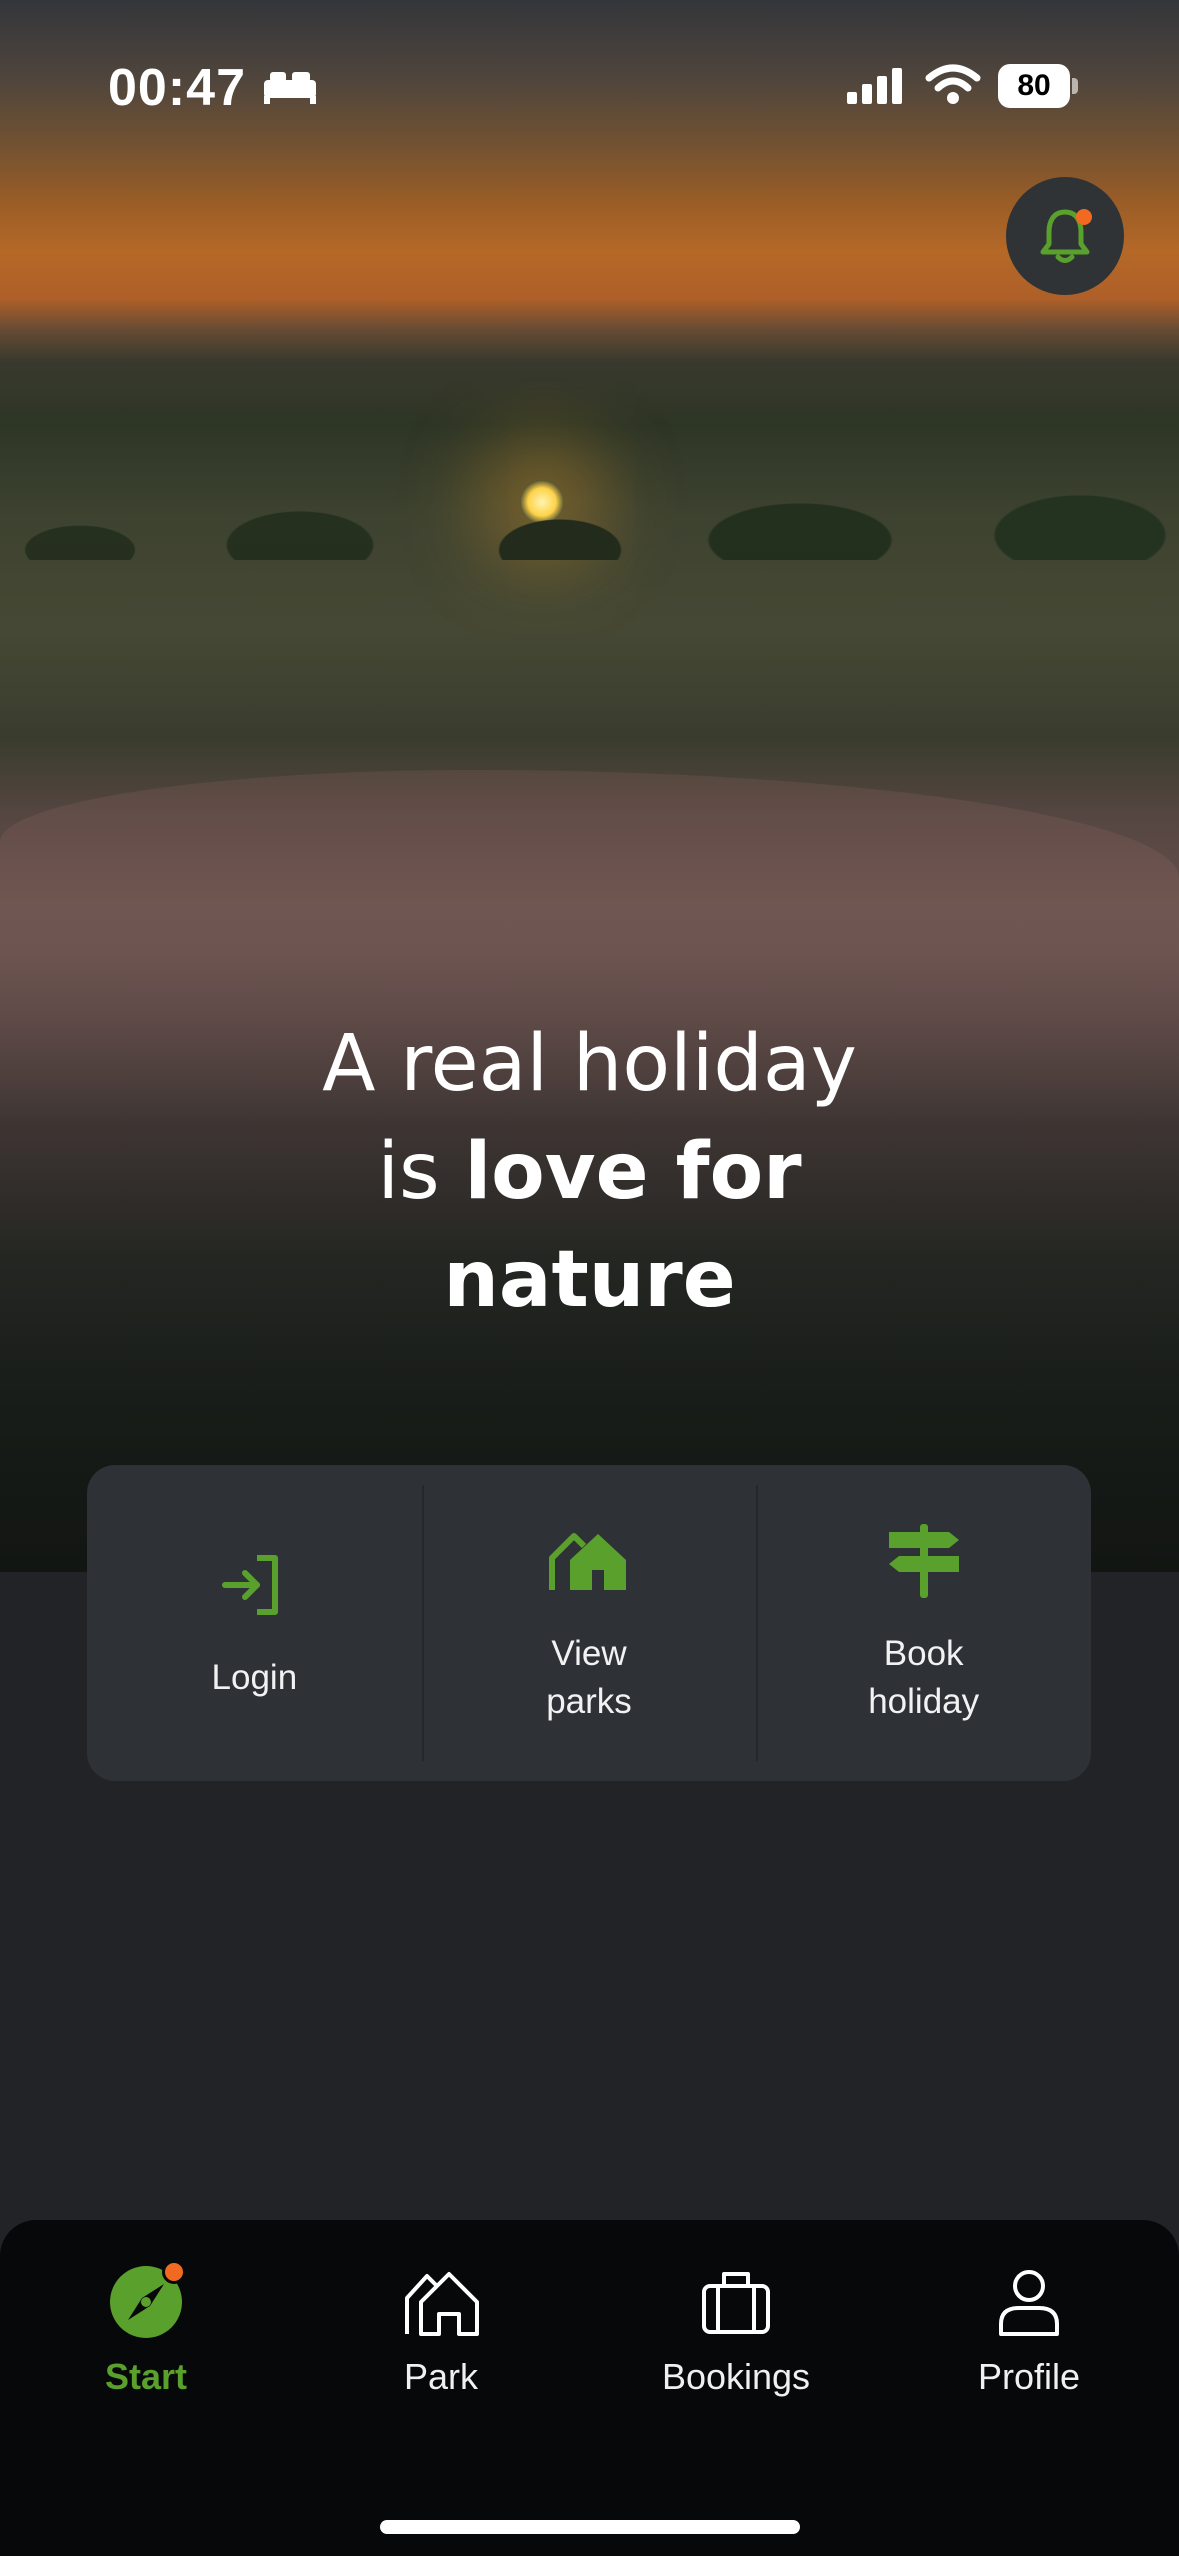 The width and height of the screenshot is (1179, 2556). What do you see at coordinates (874, 86) in the screenshot?
I see `signal-icon` at bounding box center [874, 86].